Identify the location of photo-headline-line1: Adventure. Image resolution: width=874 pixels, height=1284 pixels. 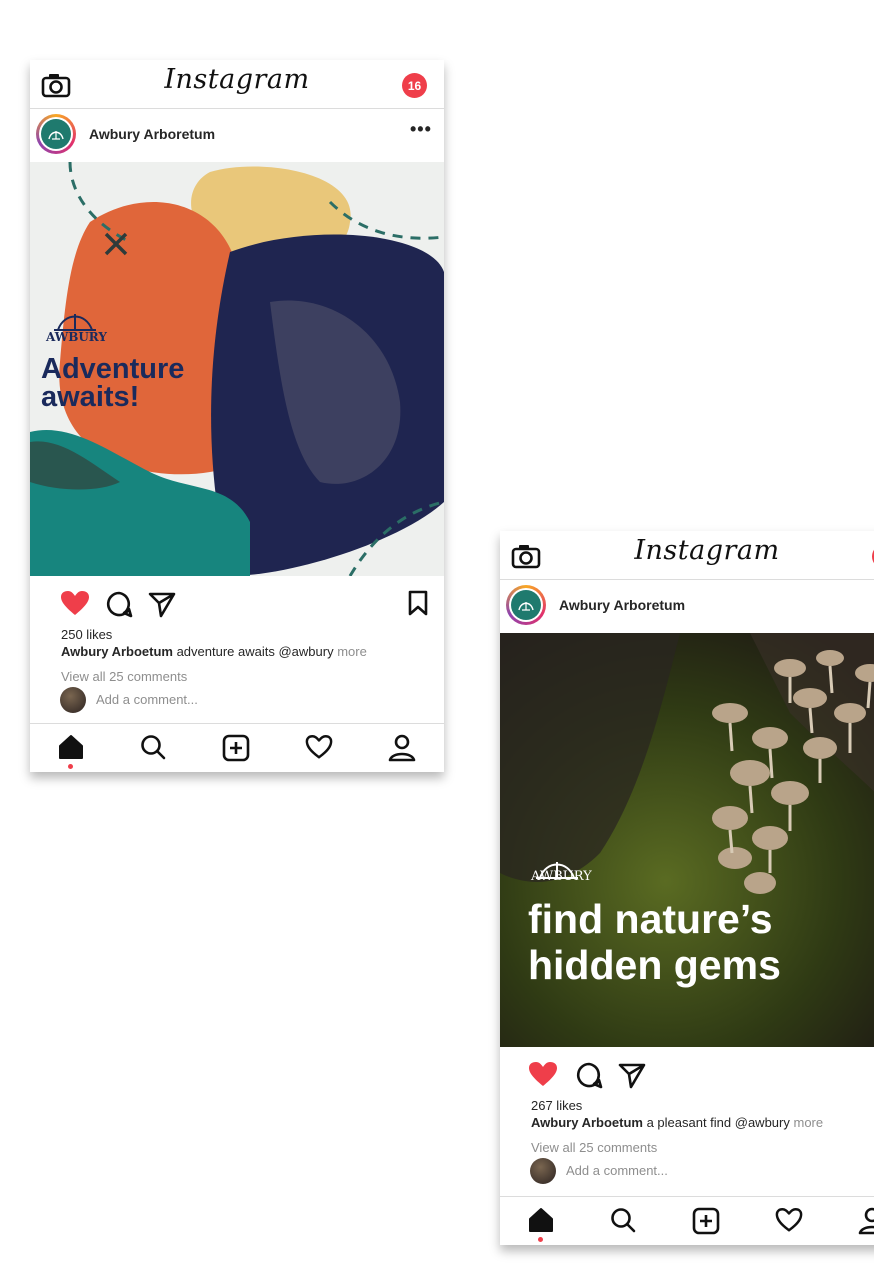
(113, 369).